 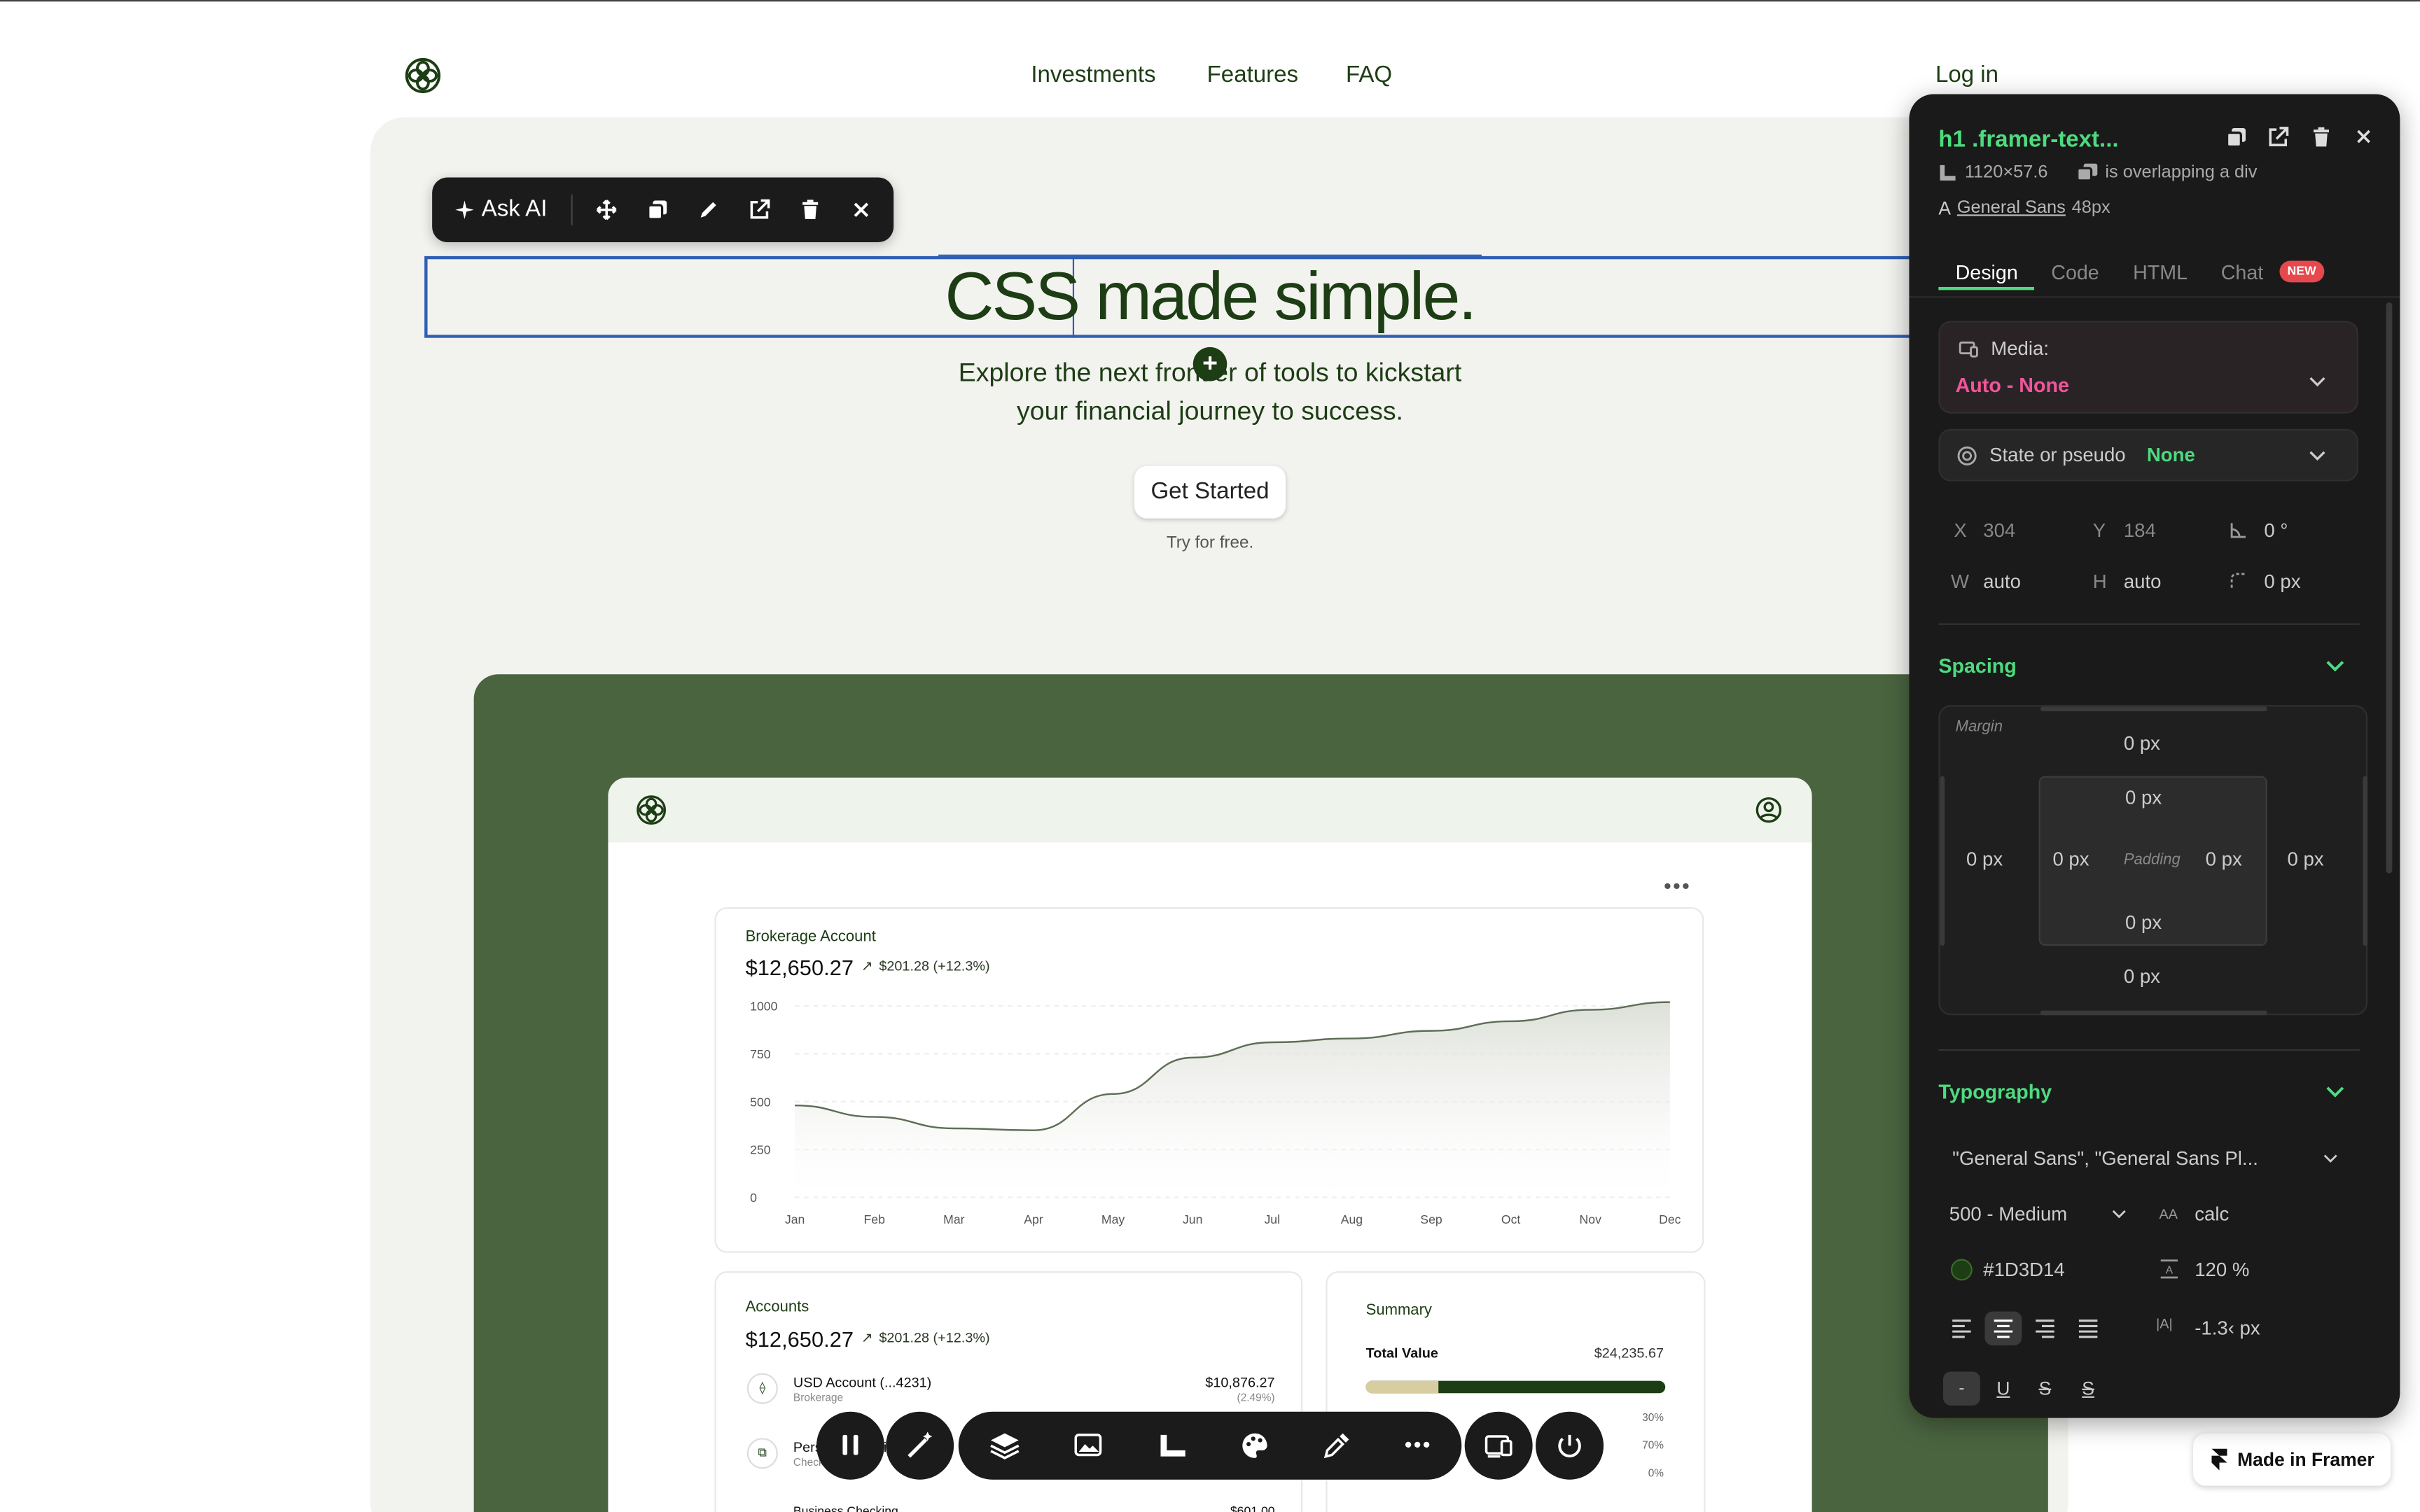 I want to click on login-link: Log in, so click(x=1967, y=75).